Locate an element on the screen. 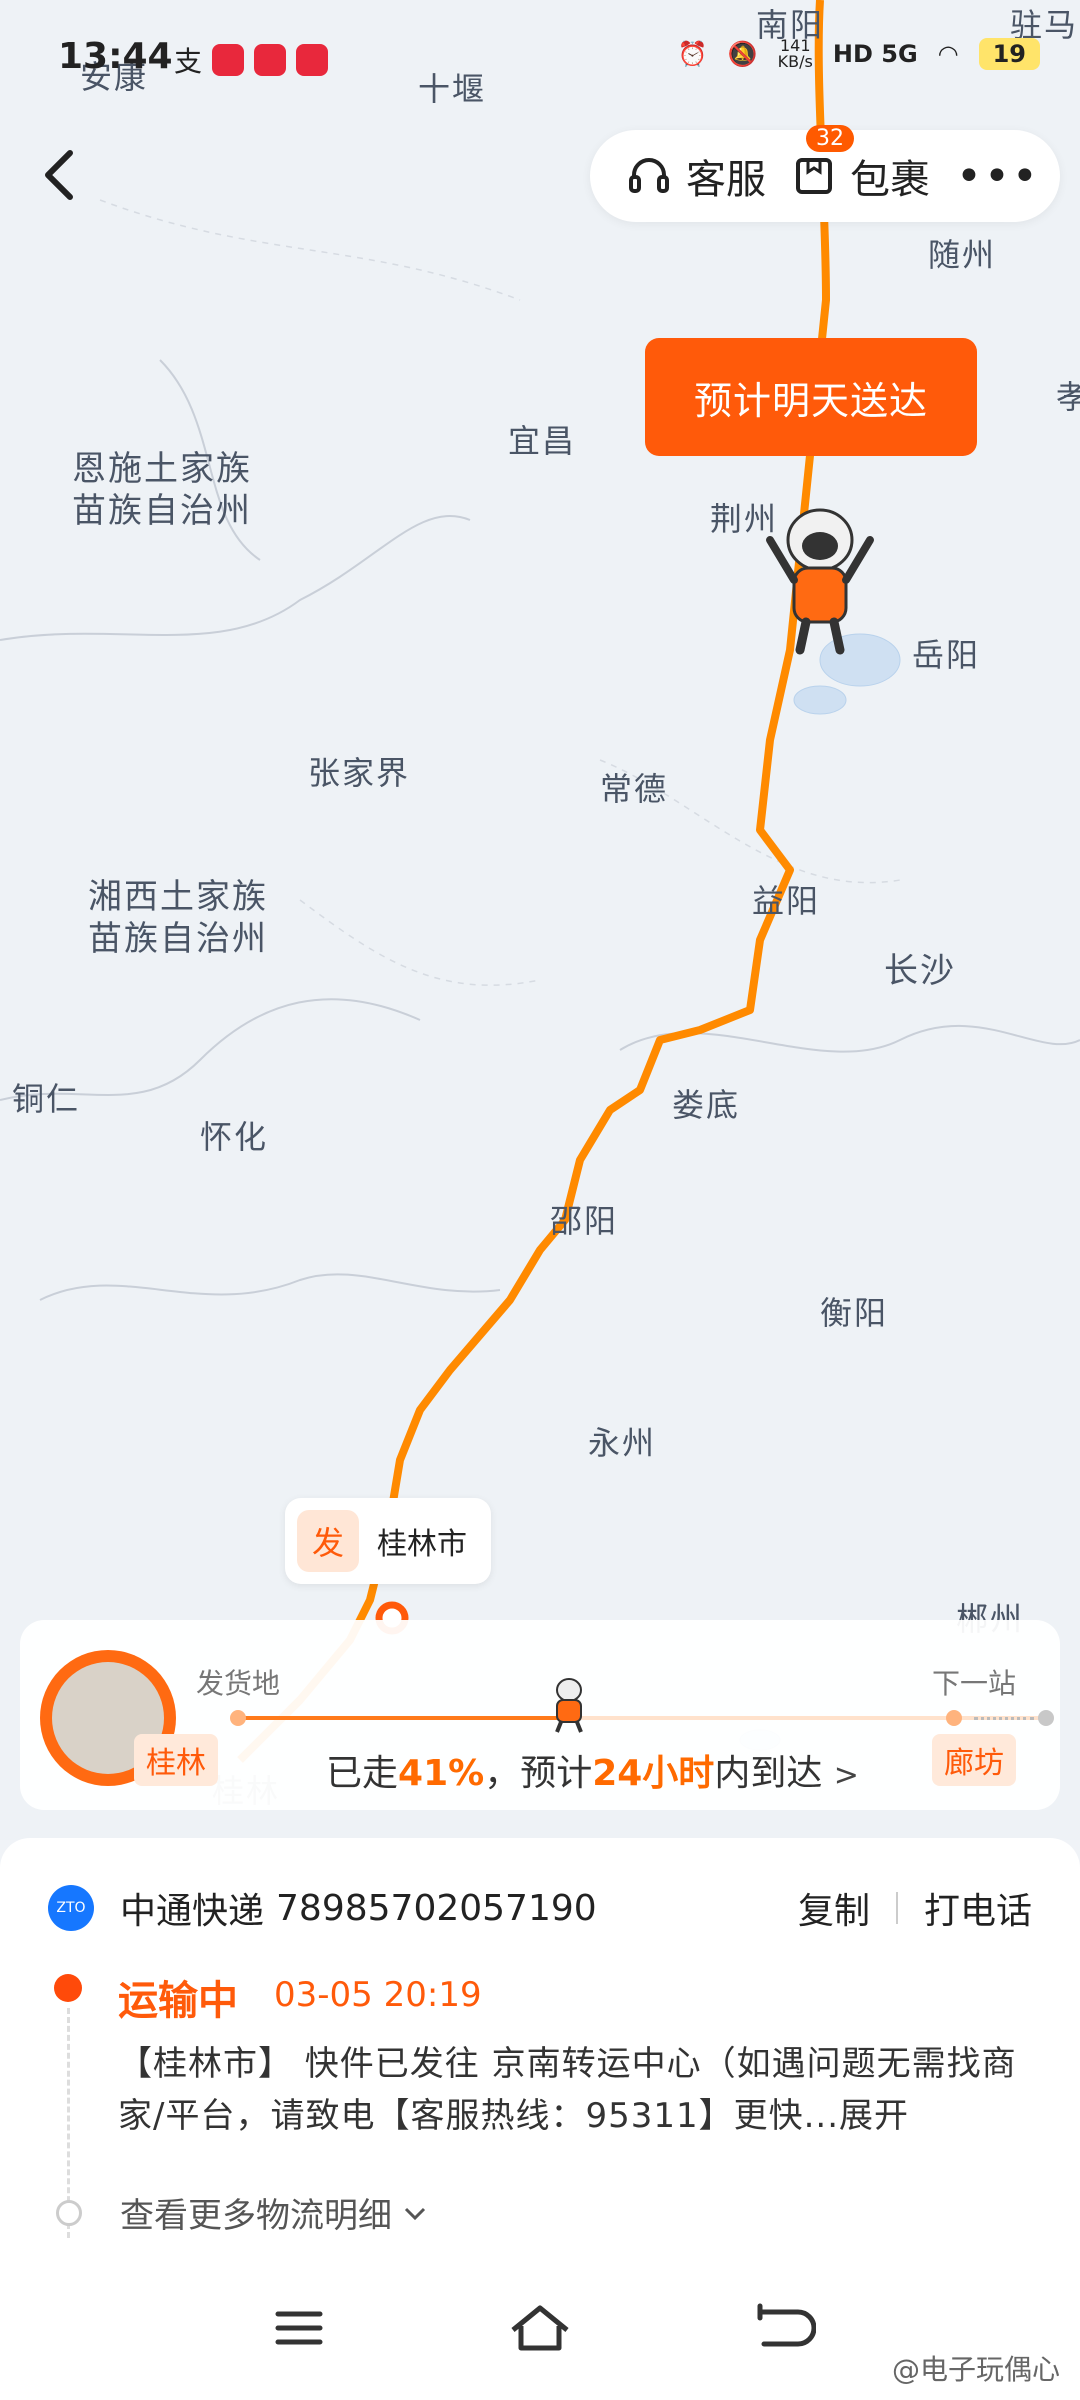 The height and width of the screenshot is (2400, 1080). progress-mascot-icon is located at coordinates (569, 1705).